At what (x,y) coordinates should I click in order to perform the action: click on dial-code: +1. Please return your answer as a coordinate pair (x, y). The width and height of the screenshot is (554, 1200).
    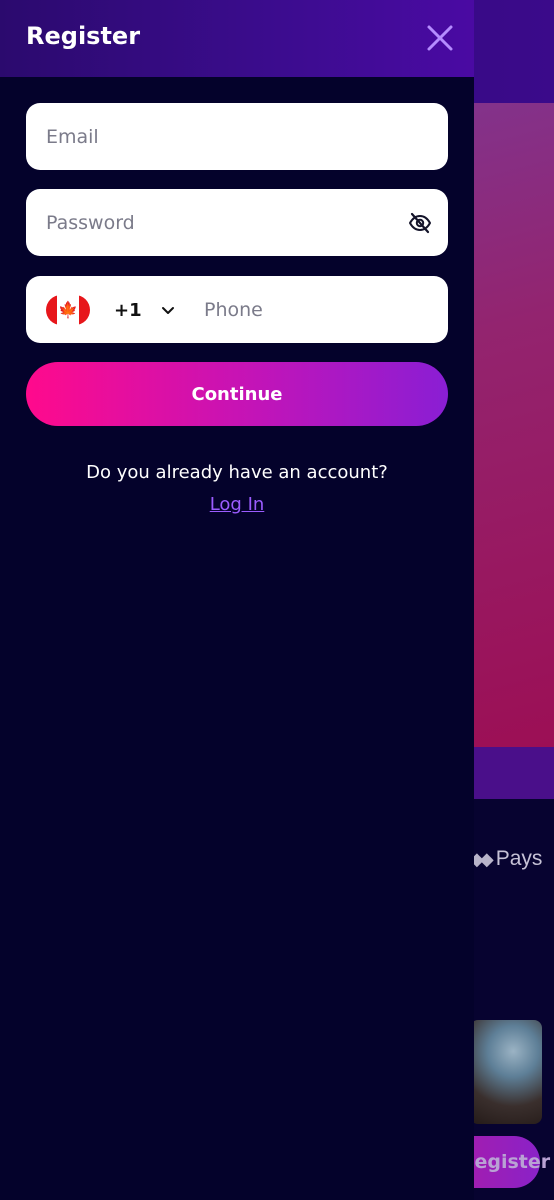
    Looking at the image, I should click on (128, 310).